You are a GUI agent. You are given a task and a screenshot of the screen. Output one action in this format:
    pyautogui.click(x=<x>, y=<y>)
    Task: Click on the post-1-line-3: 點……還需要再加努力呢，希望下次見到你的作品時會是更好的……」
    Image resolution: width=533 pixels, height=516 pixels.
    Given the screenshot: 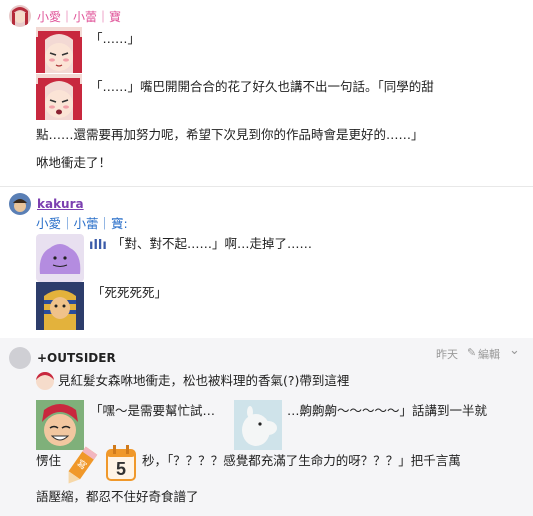 What is the action you would take?
    pyautogui.click(x=230, y=134)
    